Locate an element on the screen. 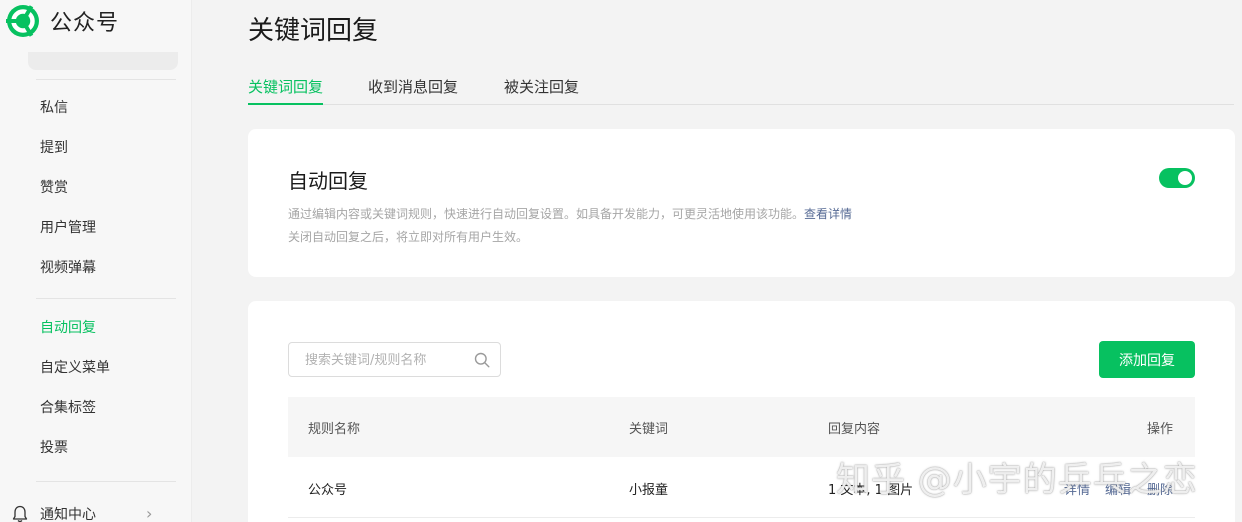  sidebar-item-private-message: 私信 is located at coordinates (54, 108).